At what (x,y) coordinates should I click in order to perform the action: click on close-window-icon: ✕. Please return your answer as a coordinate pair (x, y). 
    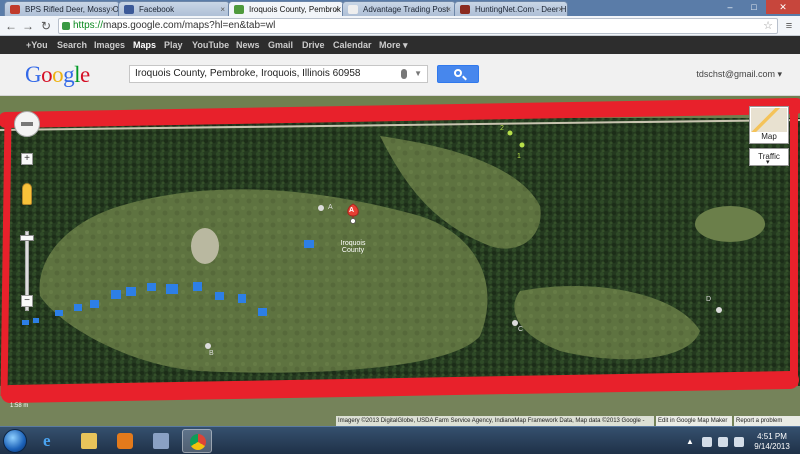
    Looking at the image, I should click on (783, 7).